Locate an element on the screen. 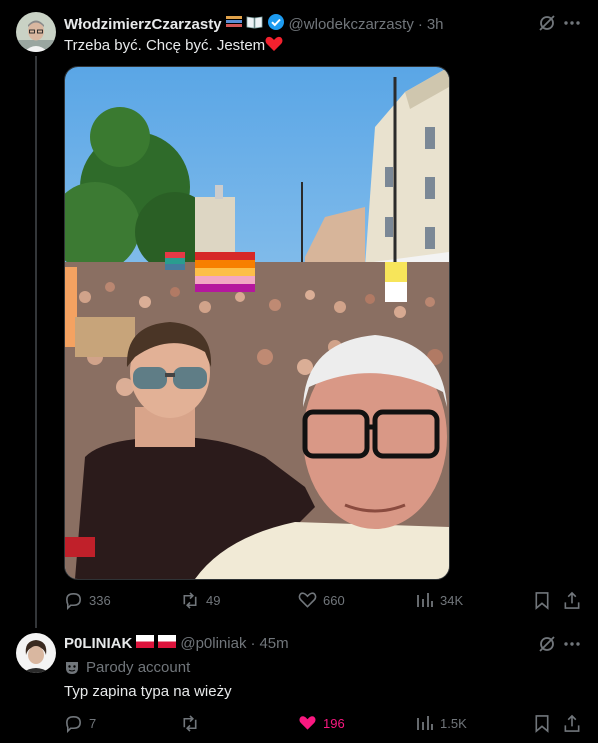  heart-filled-icon is located at coordinates (307, 723).